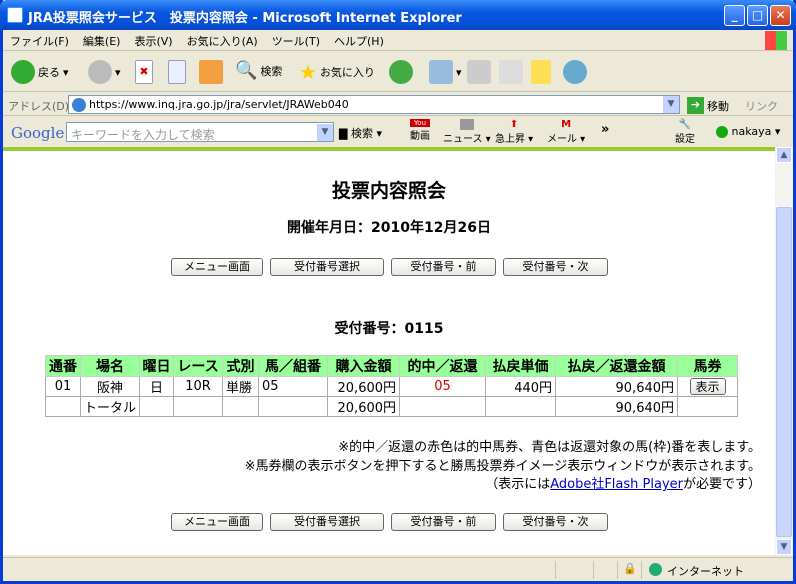 This screenshot has height=584, width=796. What do you see at coordinates (327, 522) in the screenshot?
I see `receipt-select-button-bottom: 受付番号選択` at bounding box center [327, 522].